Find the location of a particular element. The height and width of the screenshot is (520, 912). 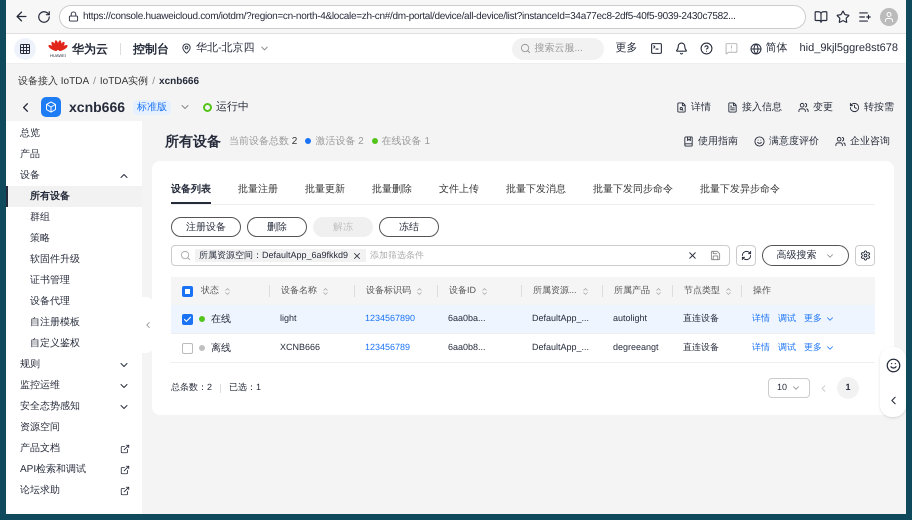

toolbar-button: 冻结 is located at coordinates (409, 227).